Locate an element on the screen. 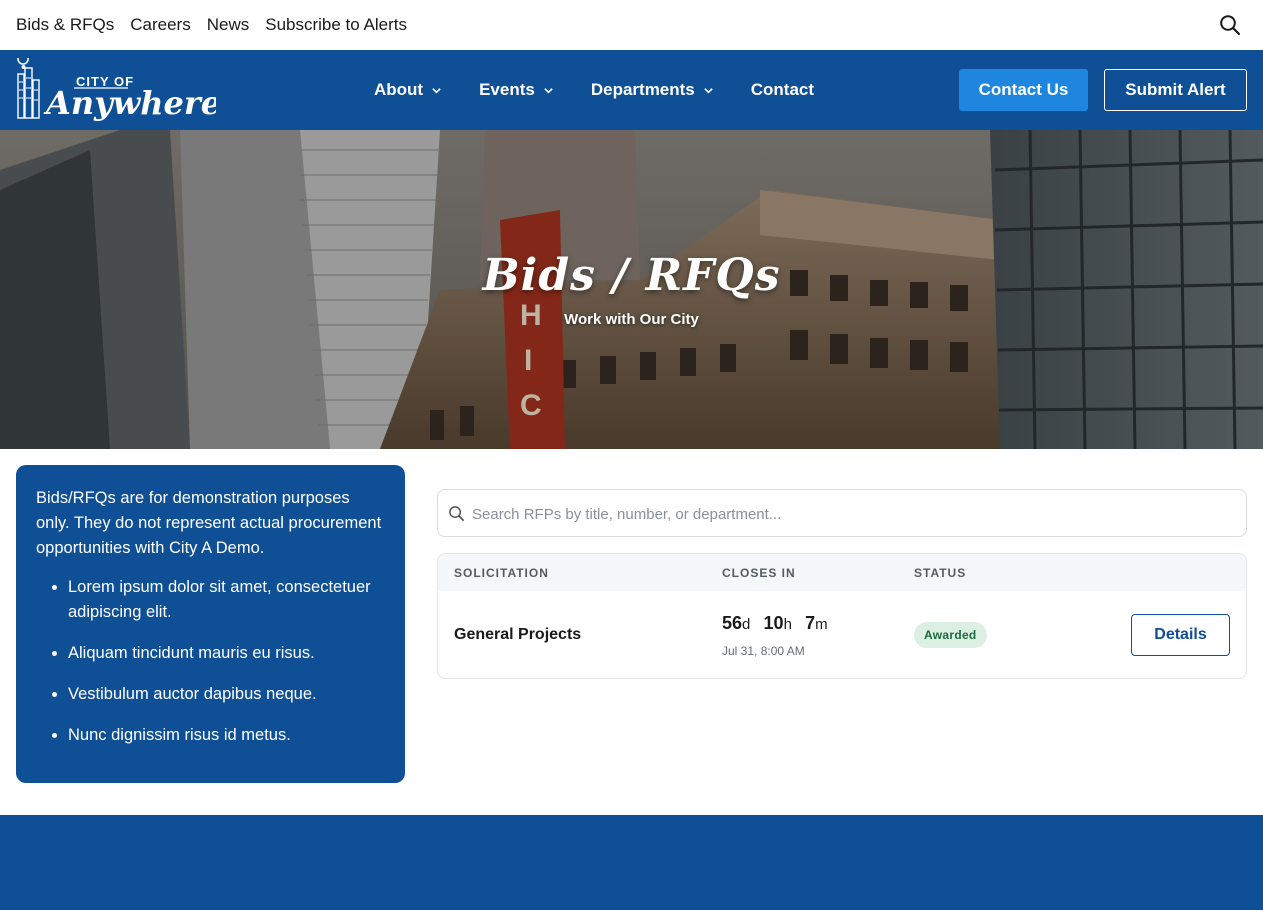 The width and height of the screenshot is (1263, 910). table-header: SOLICITATION CLOSES IN STATUS is located at coordinates (842, 572).